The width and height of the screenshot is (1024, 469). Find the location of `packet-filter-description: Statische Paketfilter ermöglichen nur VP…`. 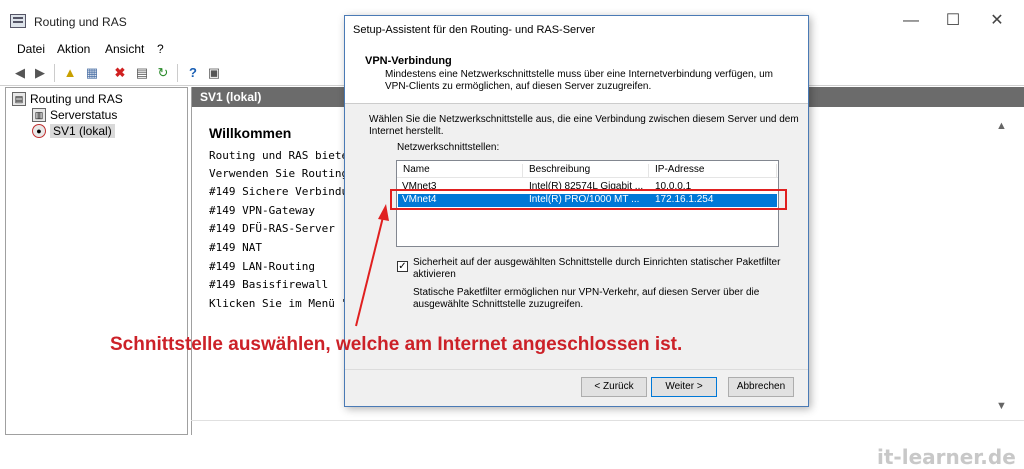

packet-filter-description: Statische Paketfilter ermöglichen nur VP… is located at coordinates (586, 298).